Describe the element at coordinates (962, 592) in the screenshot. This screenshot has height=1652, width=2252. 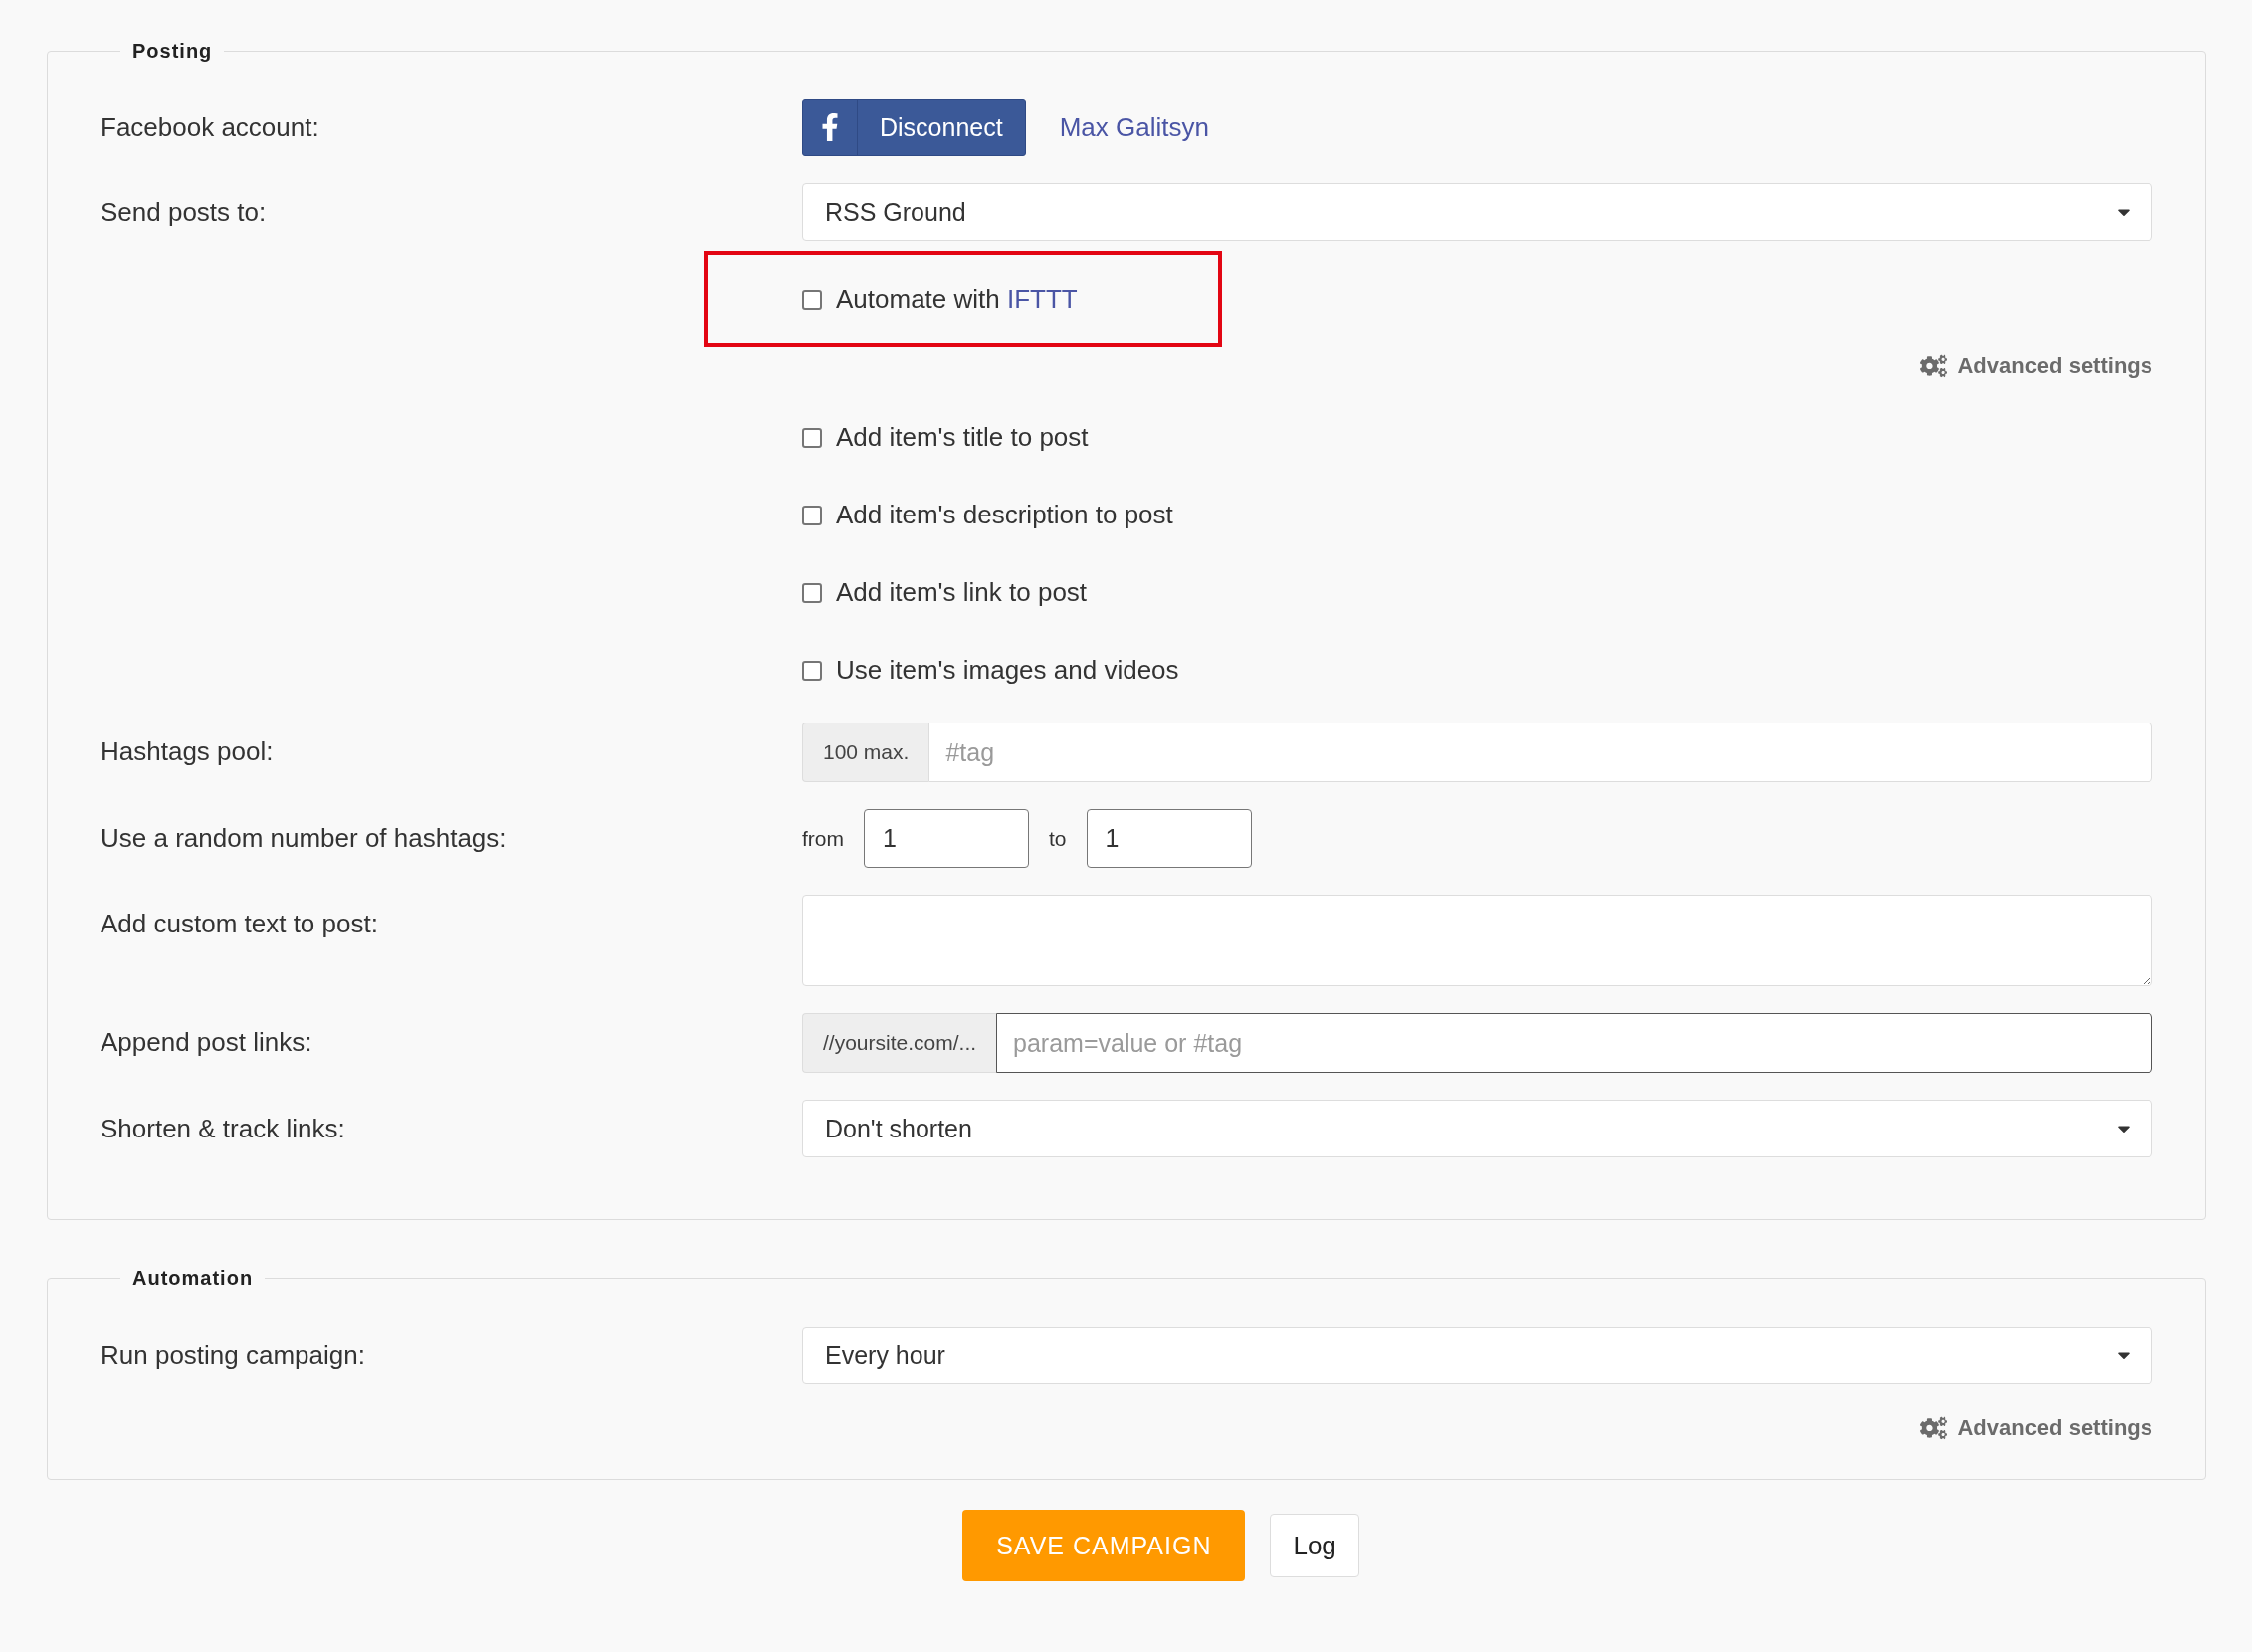
I see `checkbox-label: Add item's link to post` at that location.